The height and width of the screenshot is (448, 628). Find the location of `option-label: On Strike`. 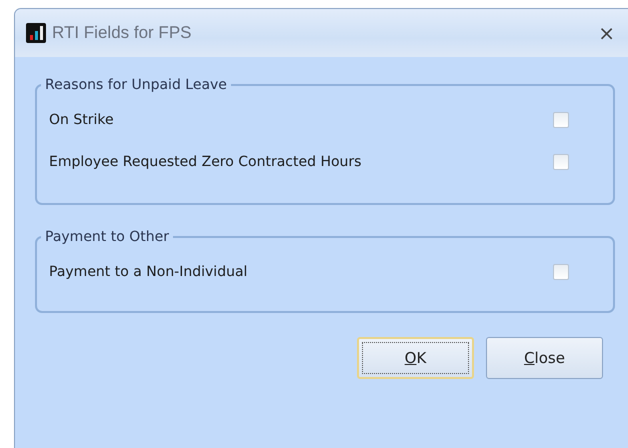

option-label: On Strike is located at coordinates (81, 120).